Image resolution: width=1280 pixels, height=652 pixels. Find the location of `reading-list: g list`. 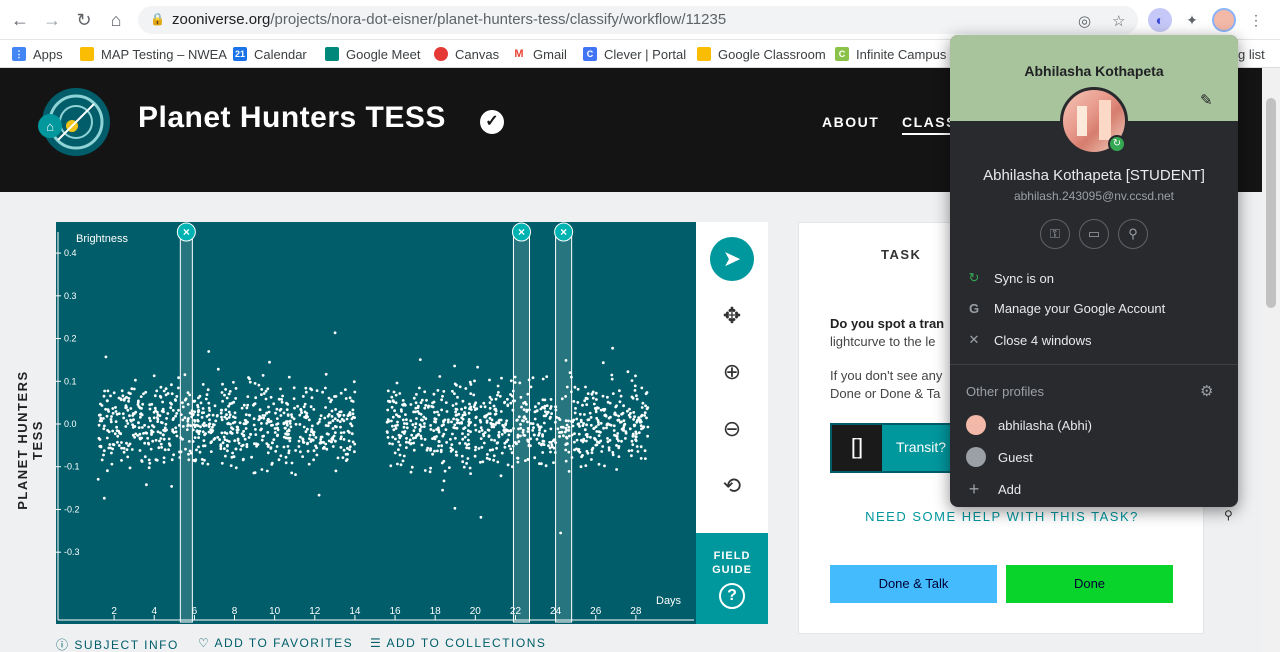

reading-list: g list is located at coordinates (1251, 54).